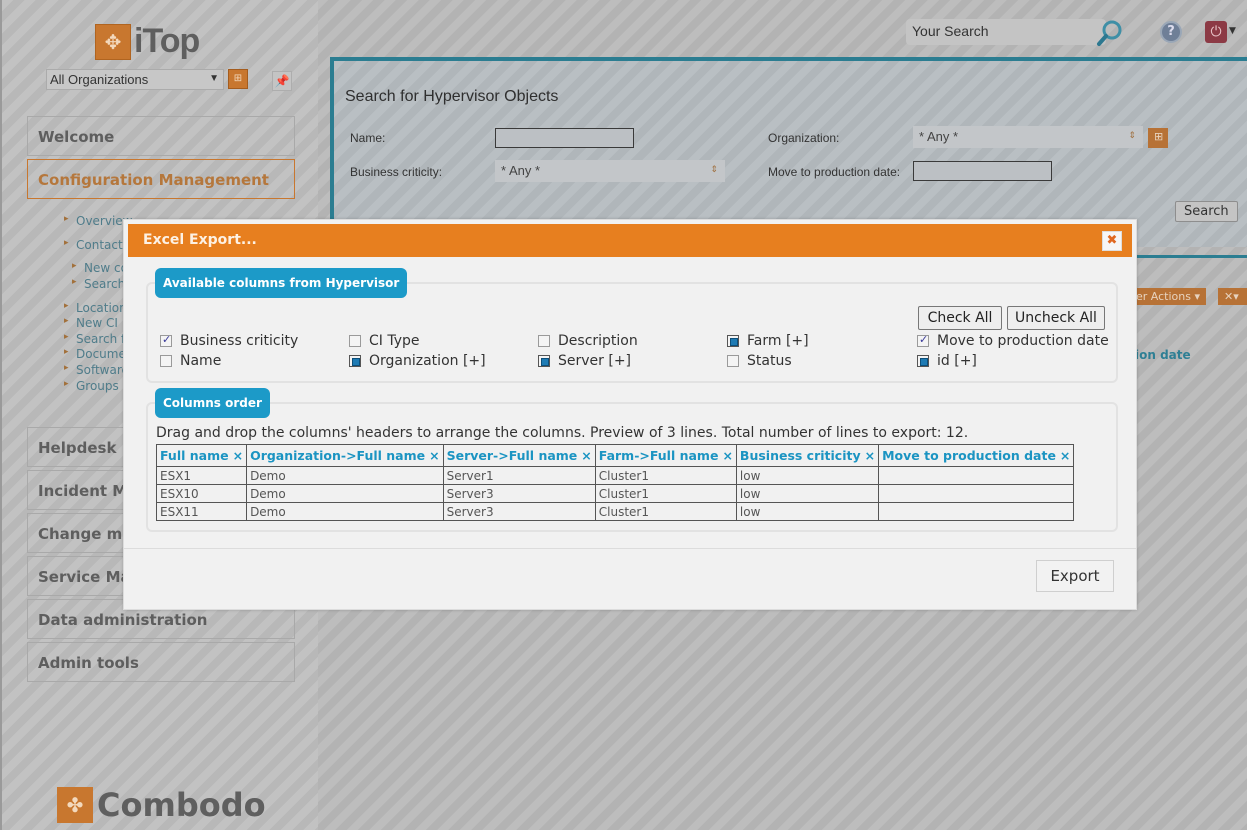 This screenshot has width=1247, height=830. I want to click on organization-selector: All Organizations ▼, so click(135, 79).